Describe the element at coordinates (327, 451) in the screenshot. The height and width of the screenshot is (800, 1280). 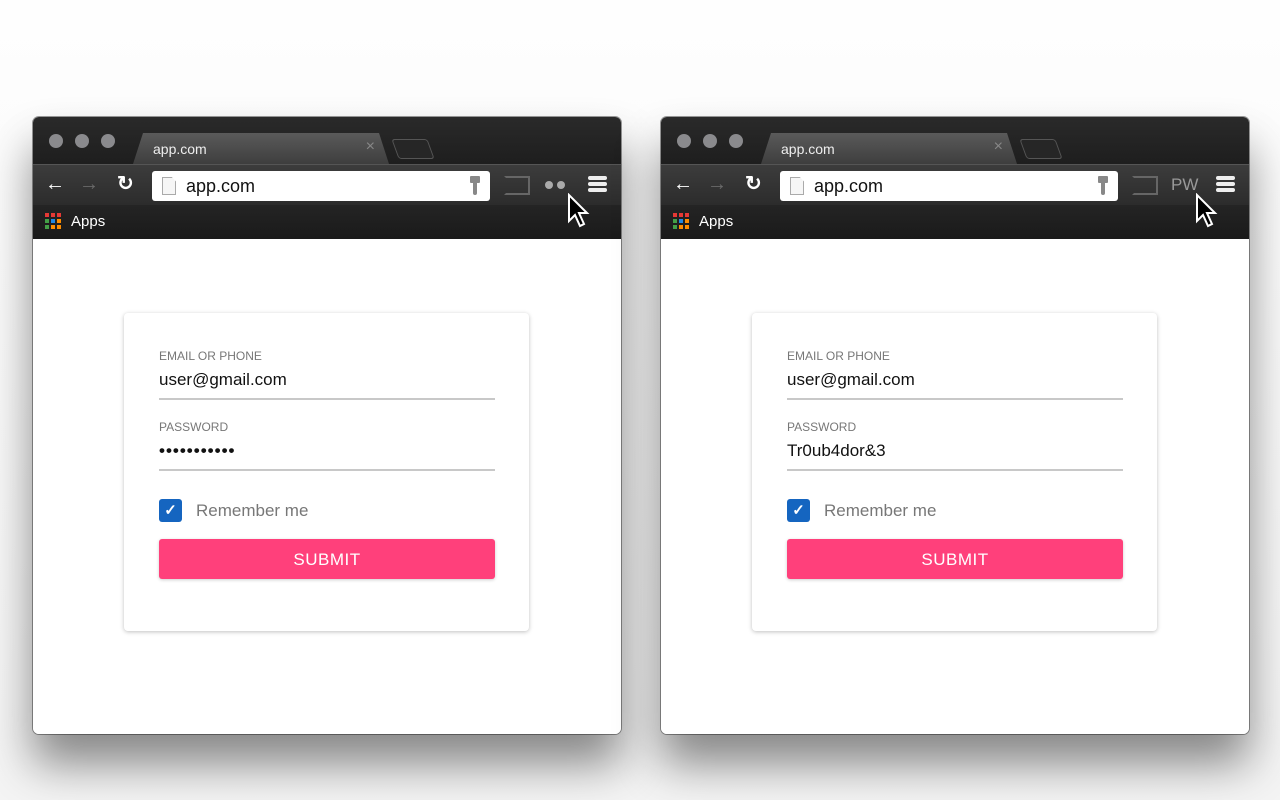
I see `password-input: •••••••••••` at that location.